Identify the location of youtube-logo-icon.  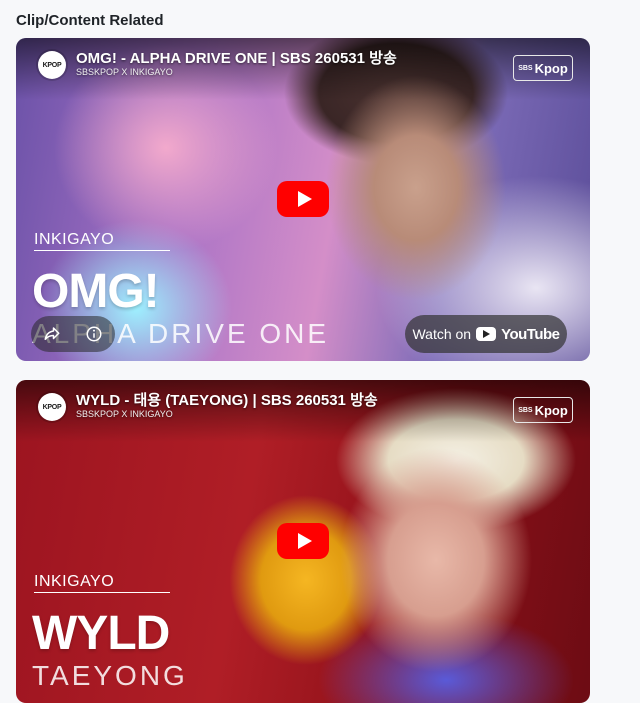
(486, 334).